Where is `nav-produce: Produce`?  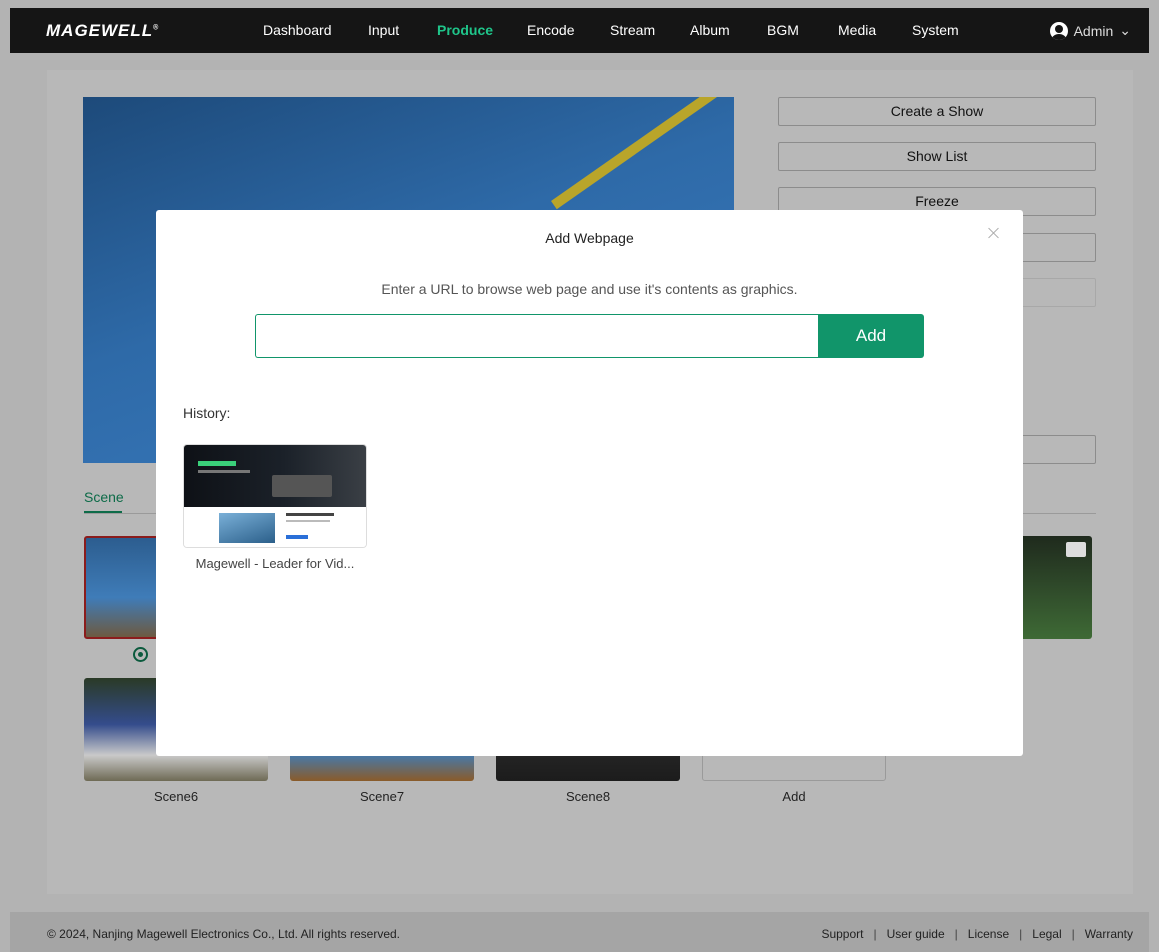 nav-produce: Produce is located at coordinates (465, 30).